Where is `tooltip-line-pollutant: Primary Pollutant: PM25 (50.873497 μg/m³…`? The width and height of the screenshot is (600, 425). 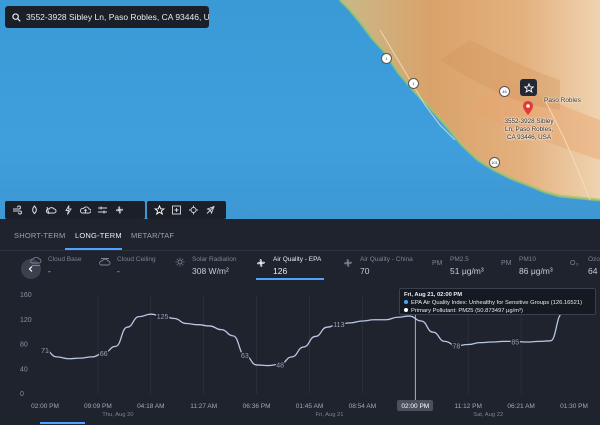
tooltip-line-pollutant: Primary Pollutant: PM25 (50.873497 μg/m³… is located at coordinates (497, 311).